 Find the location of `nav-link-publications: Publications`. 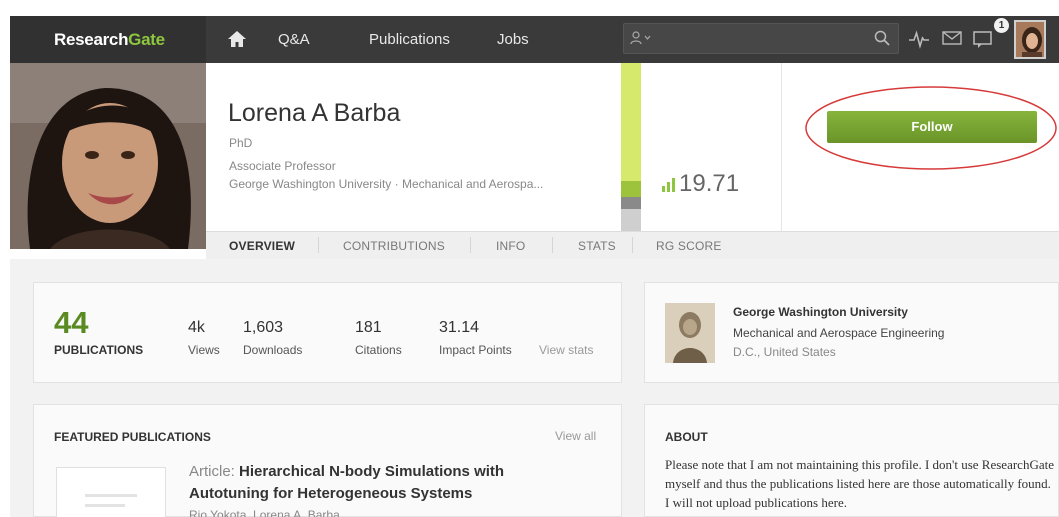

nav-link-publications: Publications is located at coordinates (409, 39).